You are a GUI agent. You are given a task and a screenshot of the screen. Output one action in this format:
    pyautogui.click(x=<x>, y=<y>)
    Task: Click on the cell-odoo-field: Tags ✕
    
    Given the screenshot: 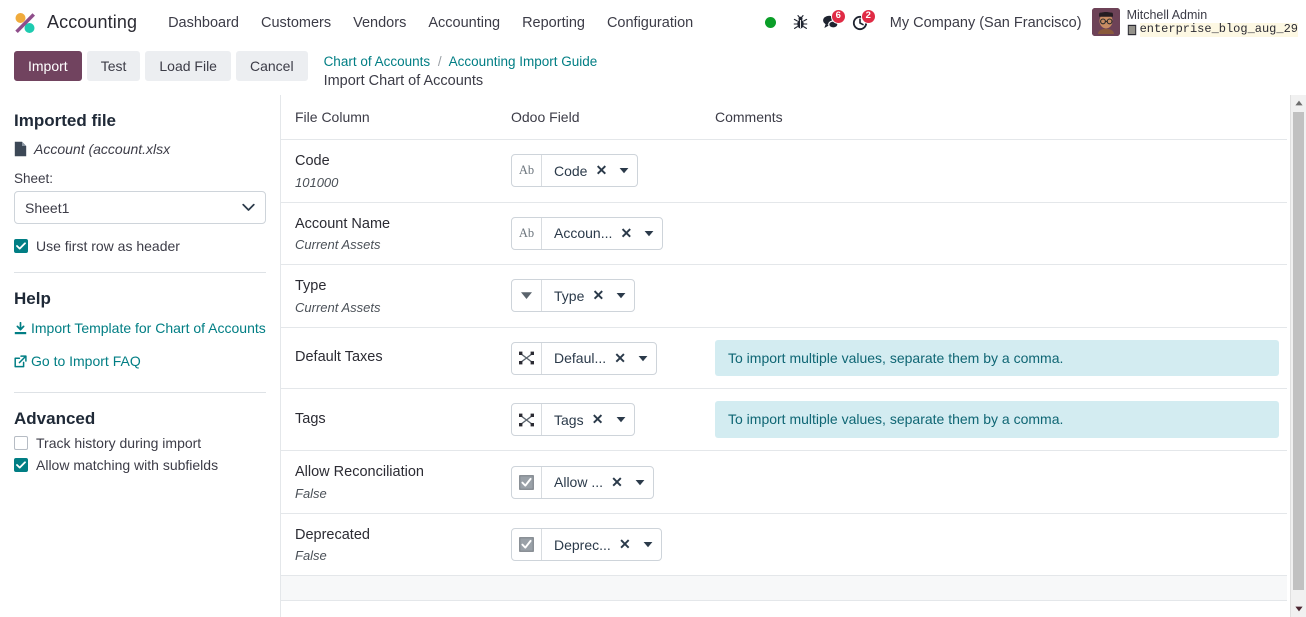 What is the action you would take?
    pyautogui.click(x=599, y=420)
    